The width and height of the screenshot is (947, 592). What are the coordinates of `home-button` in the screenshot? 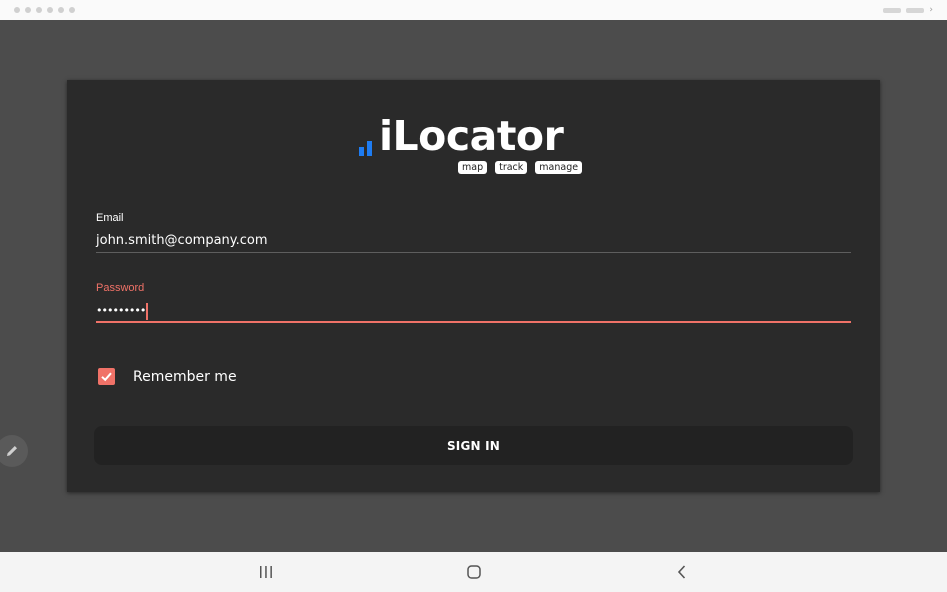 It's located at (474, 572).